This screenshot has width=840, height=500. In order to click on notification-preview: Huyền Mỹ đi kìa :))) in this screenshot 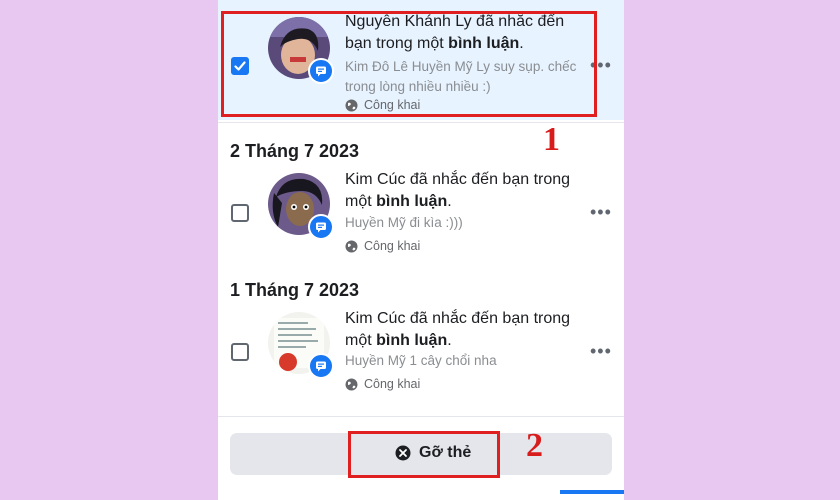, I will do `click(404, 222)`.